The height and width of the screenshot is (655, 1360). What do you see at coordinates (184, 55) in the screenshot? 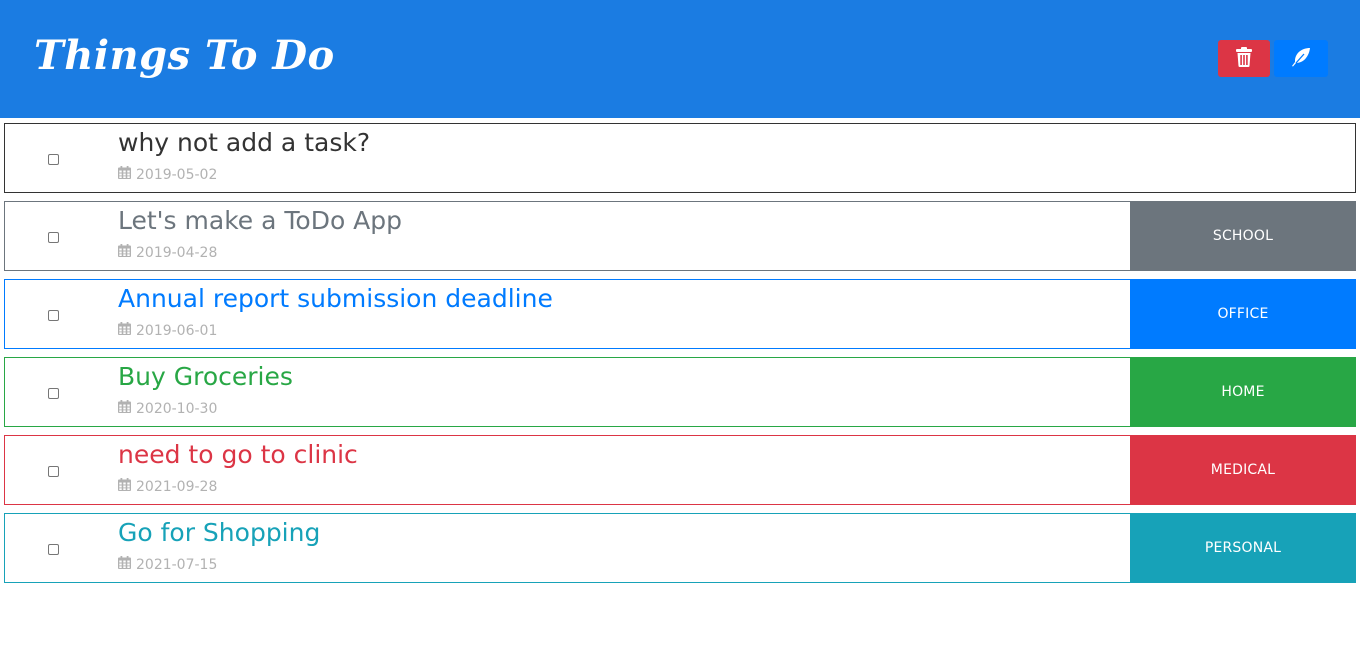
I see `app-title: Things To Do` at bounding box center [184, 55].